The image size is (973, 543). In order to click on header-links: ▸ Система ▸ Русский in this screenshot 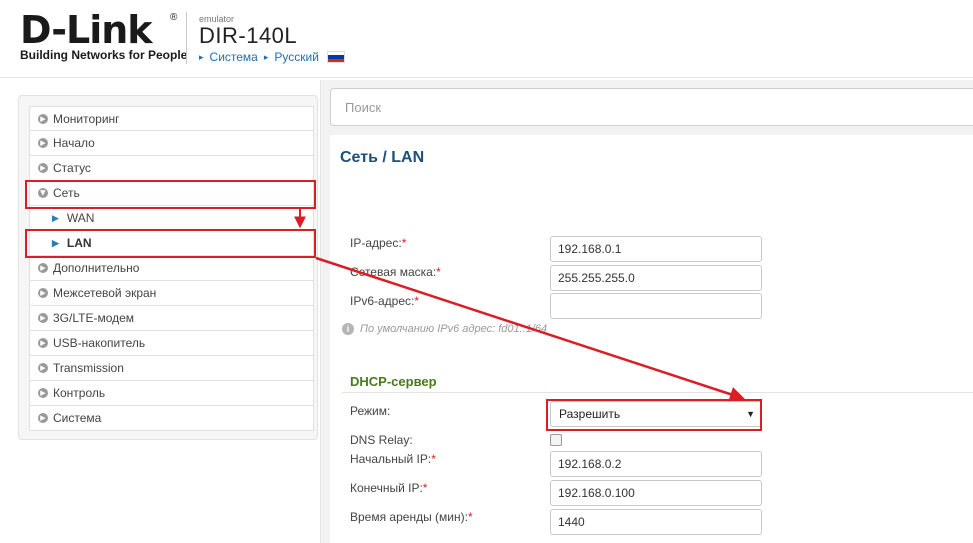, I will do `click(272, 57)`.